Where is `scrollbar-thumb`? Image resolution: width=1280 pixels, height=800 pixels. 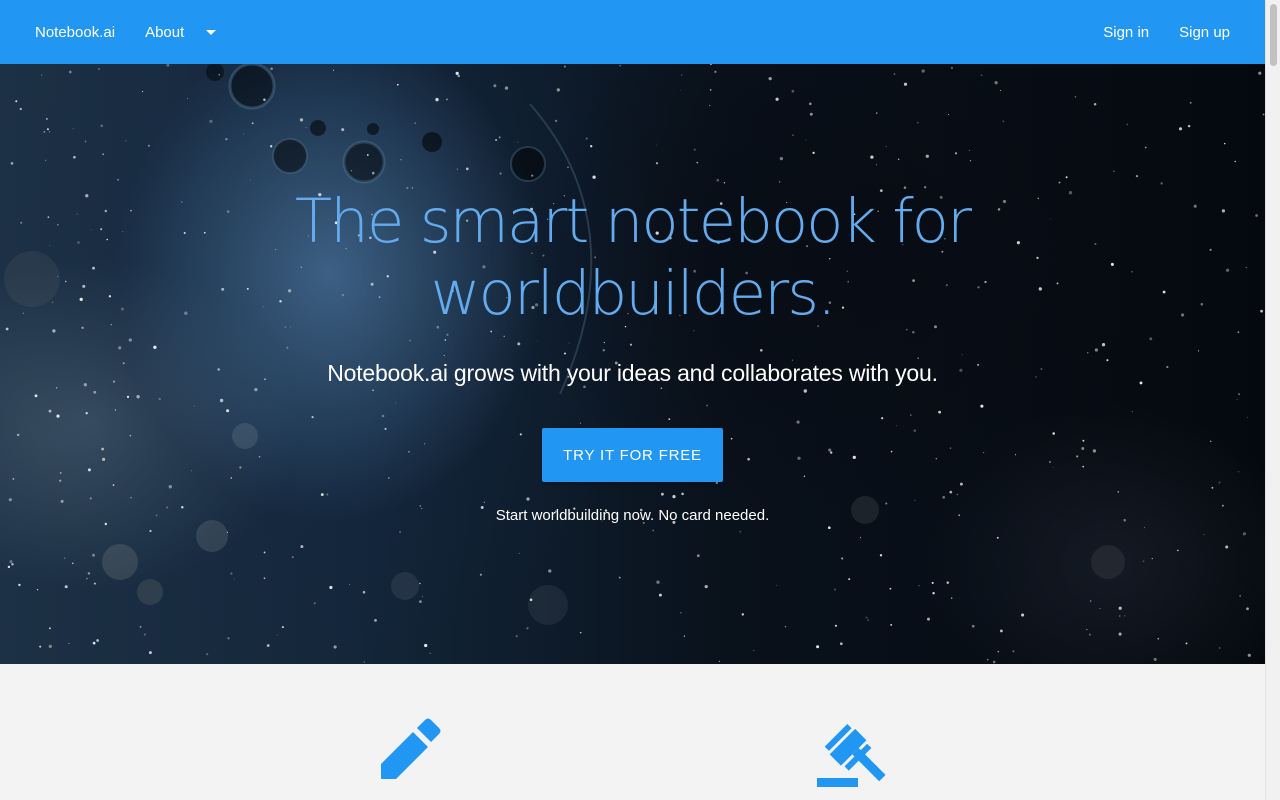 scrollbar-thumb is located at coordinates (1273, 35).